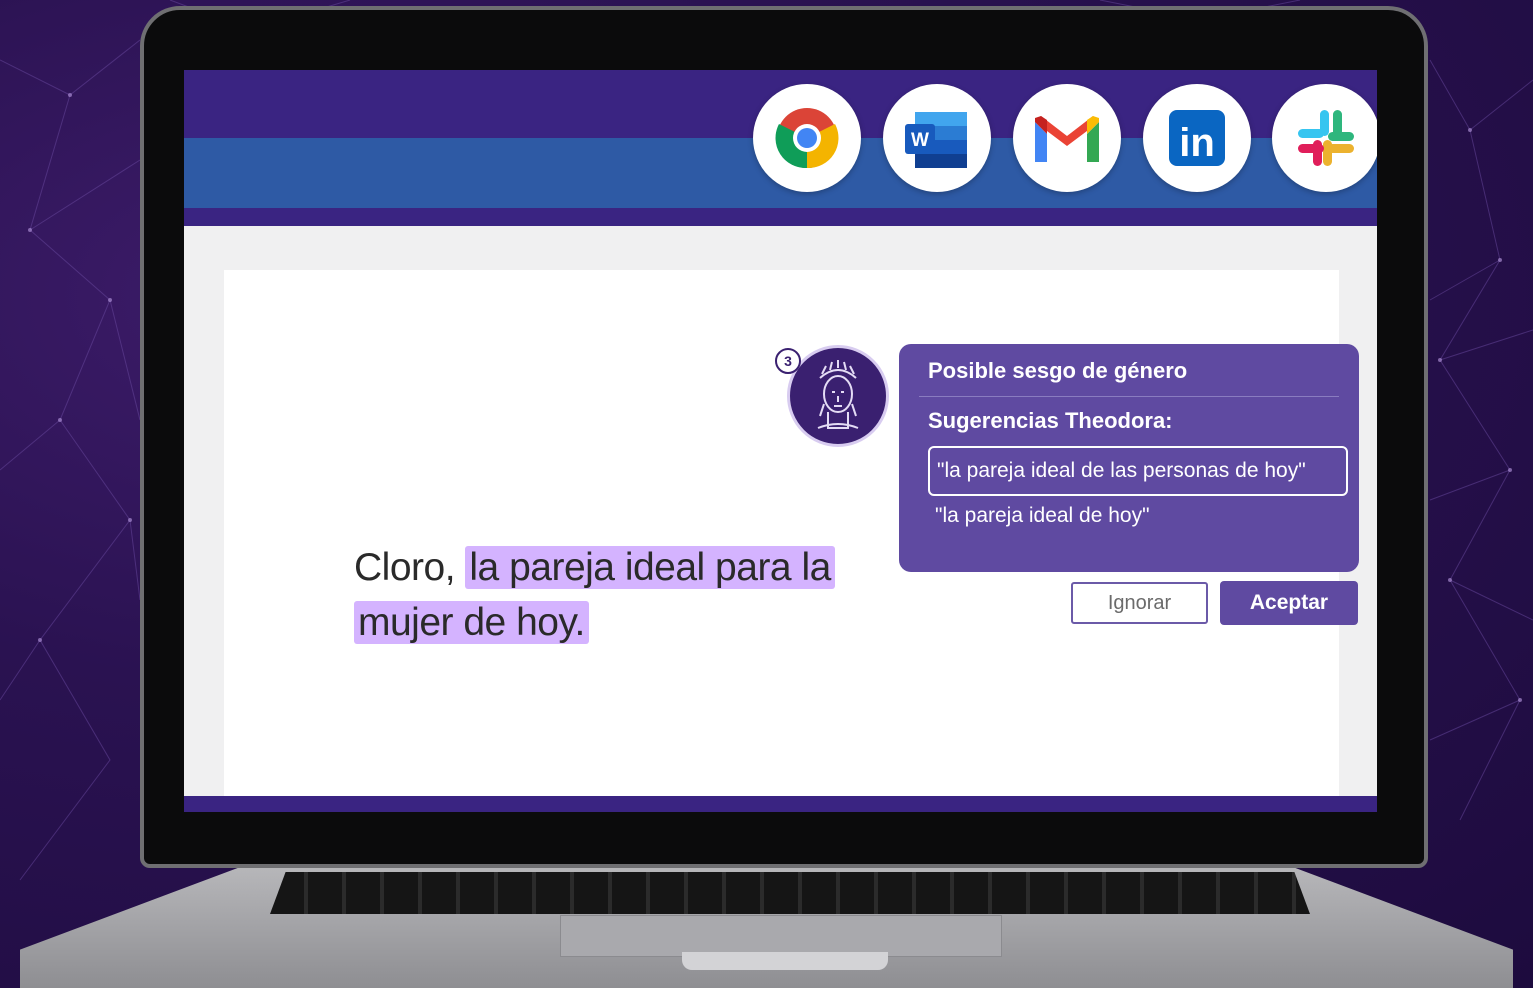 This screenshot has height=988, width=1533. What do you see at coordinates (780, 804) in the screenshot?
I see `footer-bar` at bounding box center [780, 804].